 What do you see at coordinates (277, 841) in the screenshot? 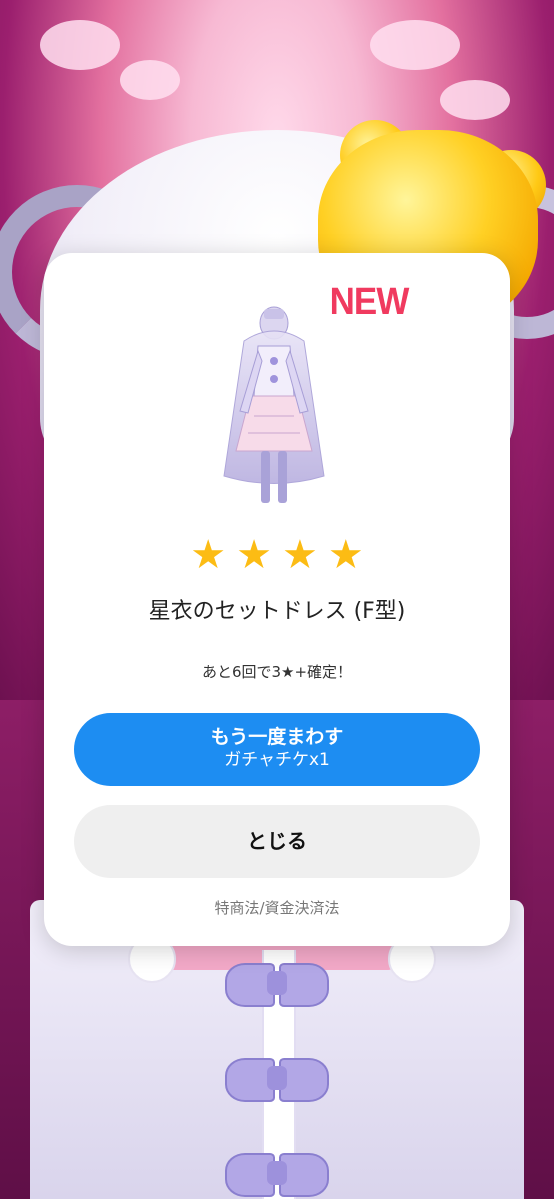
I see `close-button: とじる` at bounding box center [277, 841].